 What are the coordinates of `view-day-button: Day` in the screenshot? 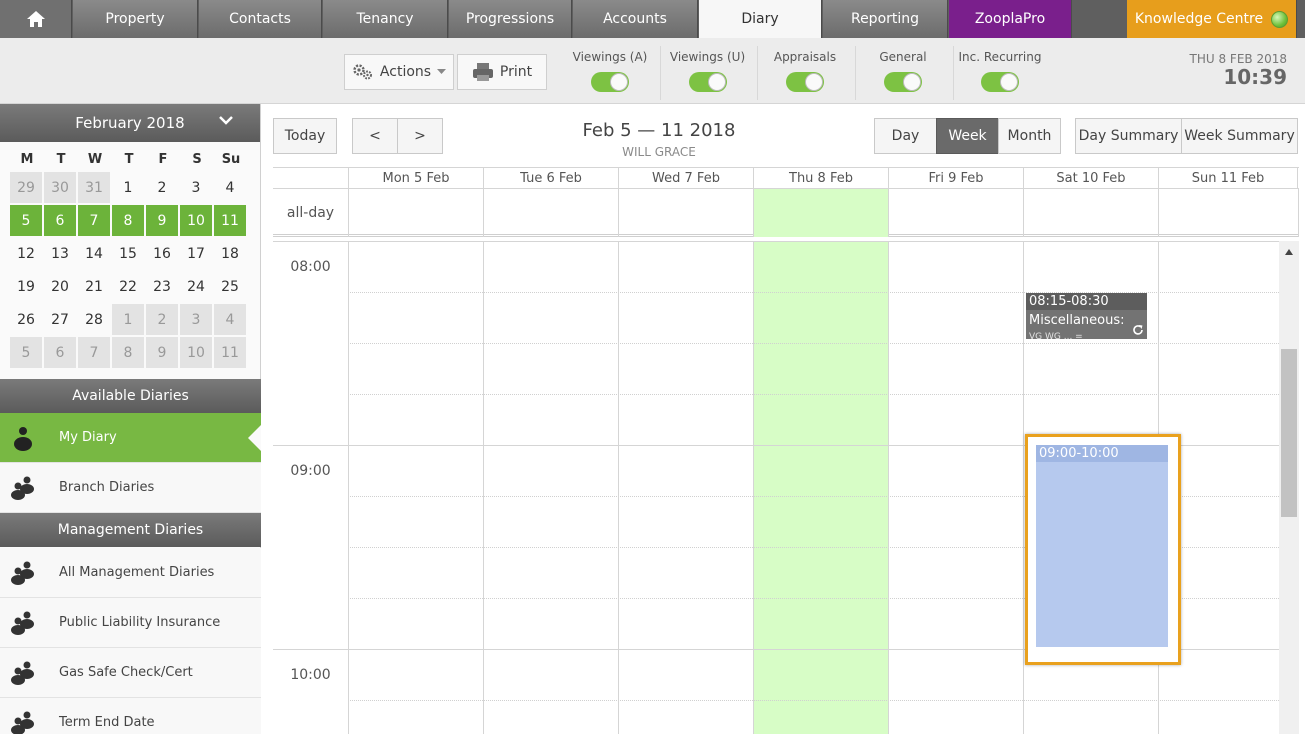 It's located at (905, 136).